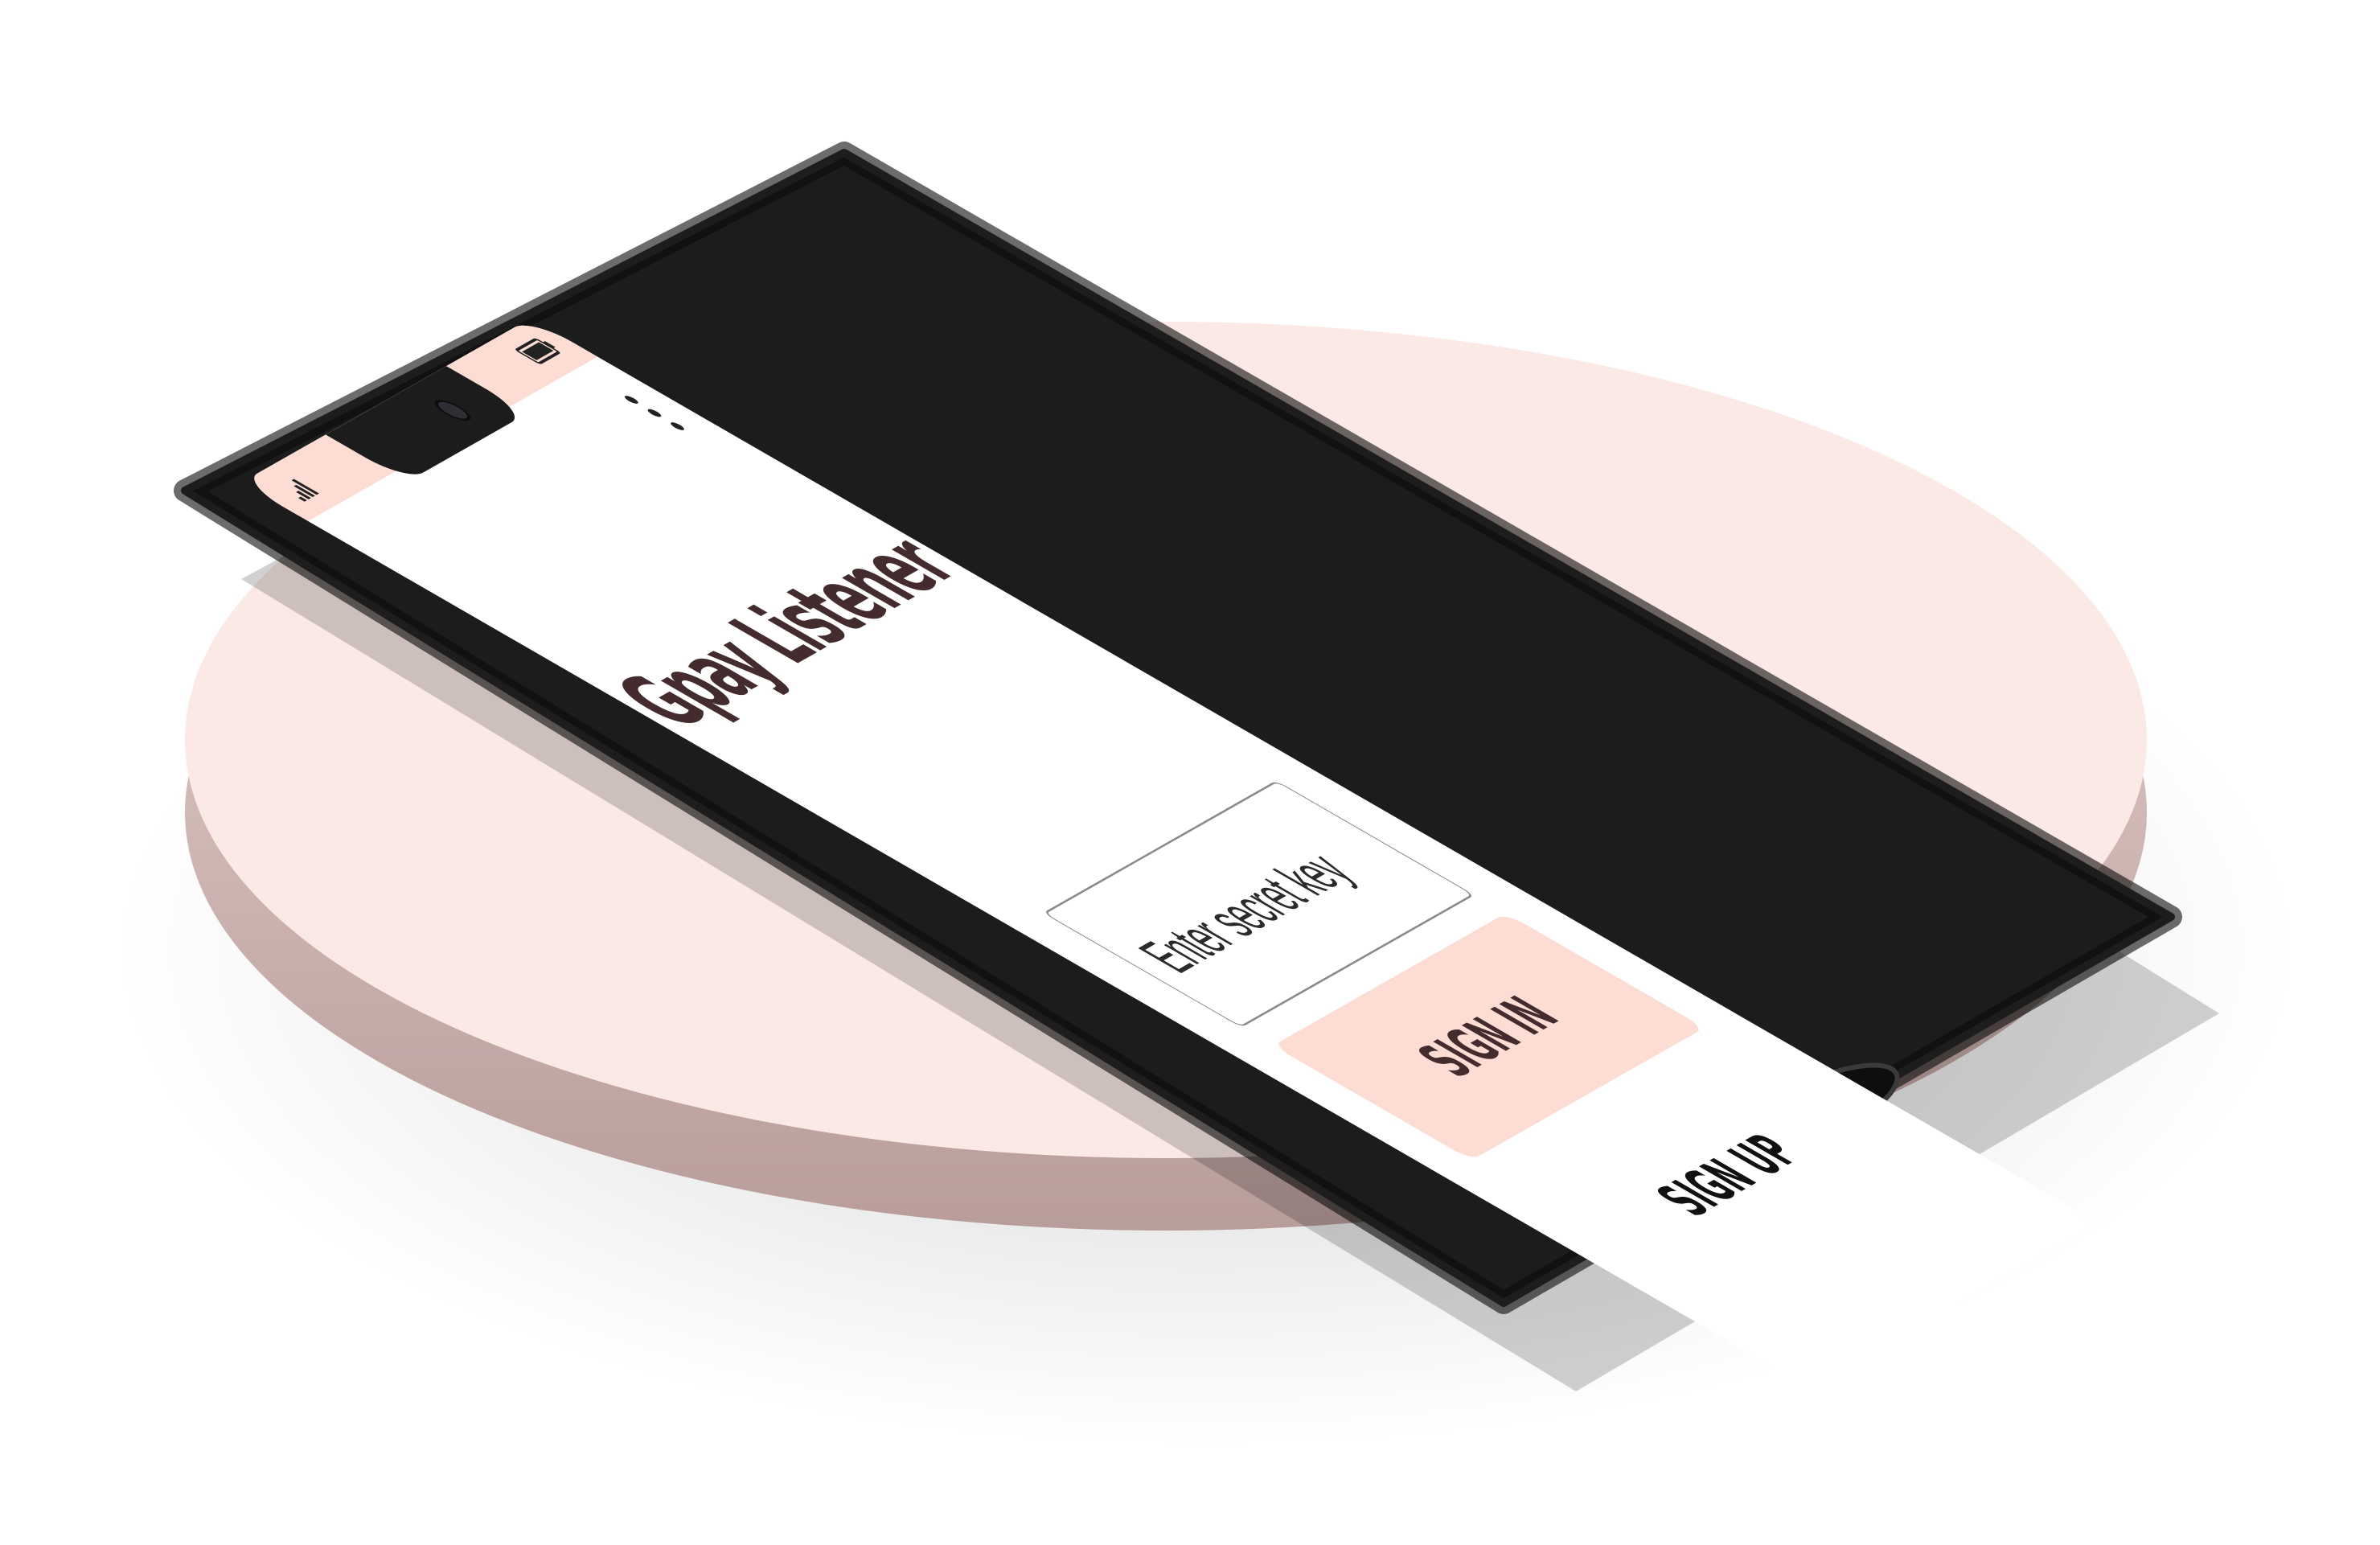 Image resolution: width=2380 pixels, height=1545 pixels. What do you see at coordinates (1729, 1175) in the screenshot?
I see `sign-up-button: SIGN UP` at bounding box center [1729, 1175].